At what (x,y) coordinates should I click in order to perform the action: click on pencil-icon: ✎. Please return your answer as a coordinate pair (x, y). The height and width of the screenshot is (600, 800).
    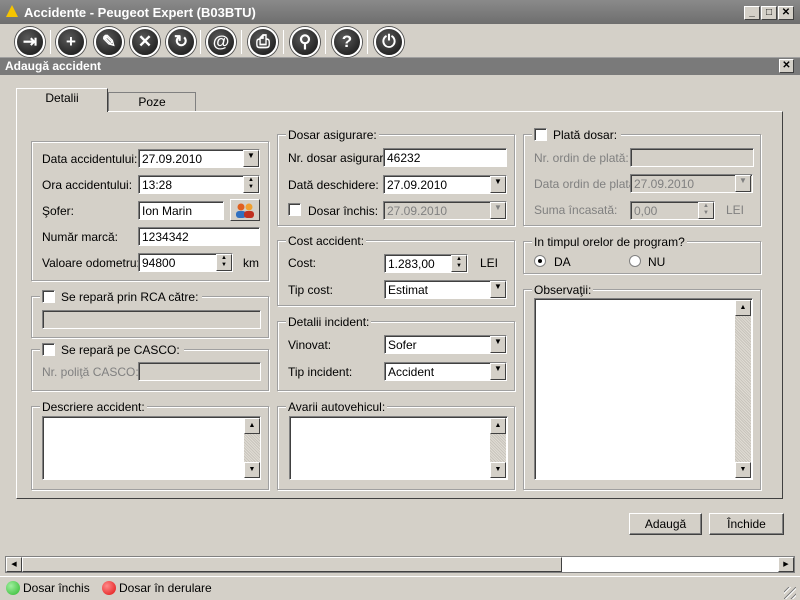
    Looking at the image, I should click on (109, 42).